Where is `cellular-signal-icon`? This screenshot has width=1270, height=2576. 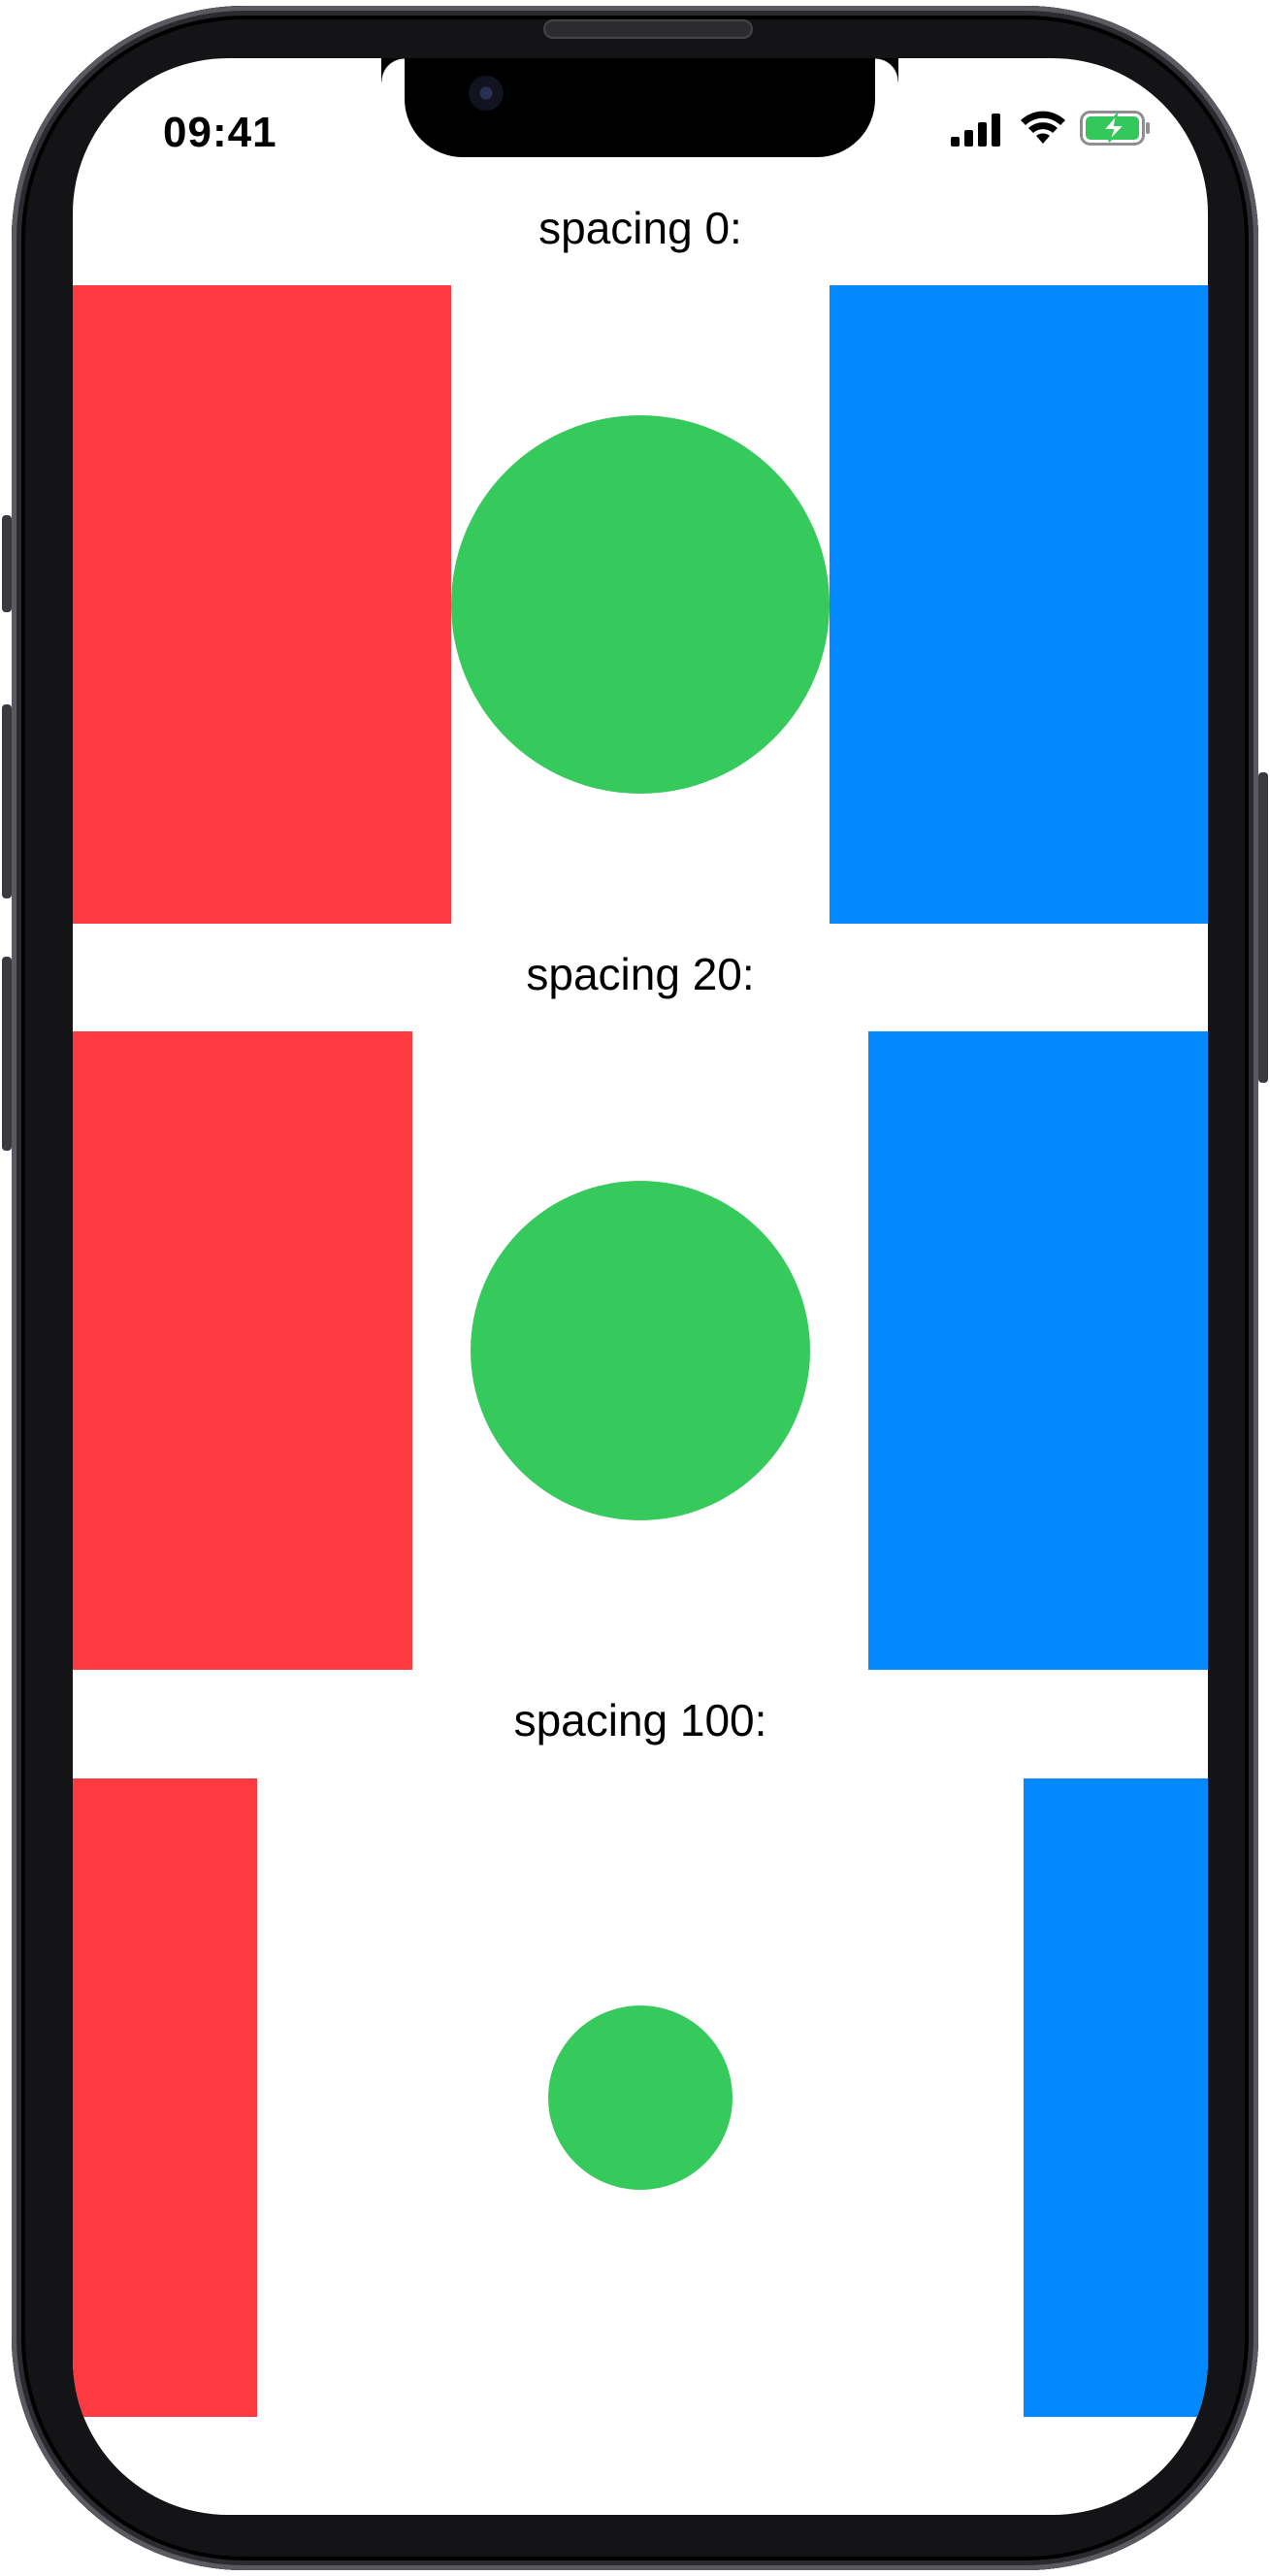 cellular-signal-icon is located at coordinates (975, 130).